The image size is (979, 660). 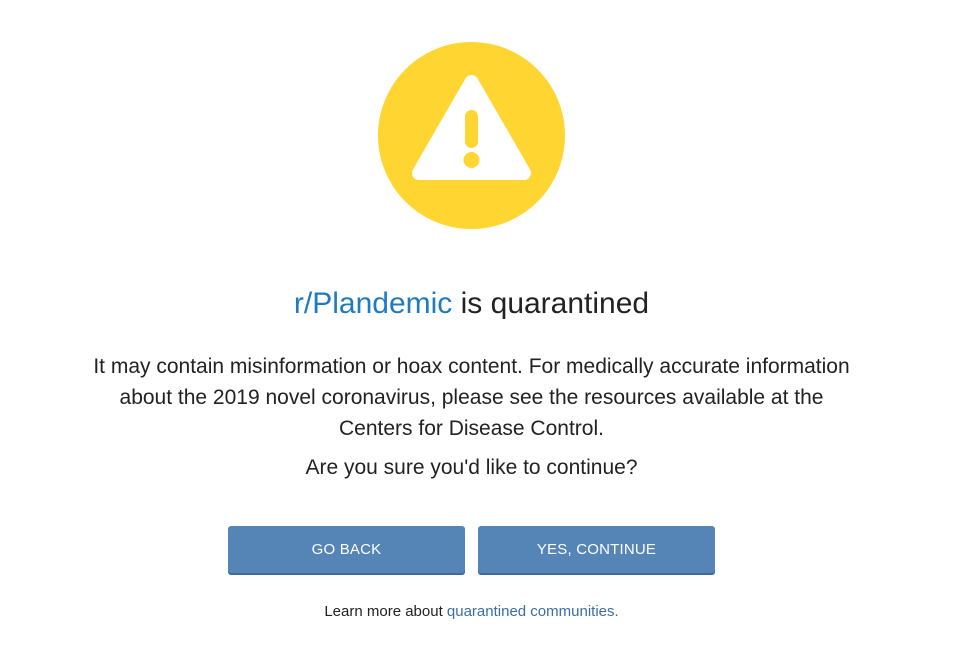 I want to click on confirm-question: Are you sure you'd like to continue?, so click(x=471, y=467).